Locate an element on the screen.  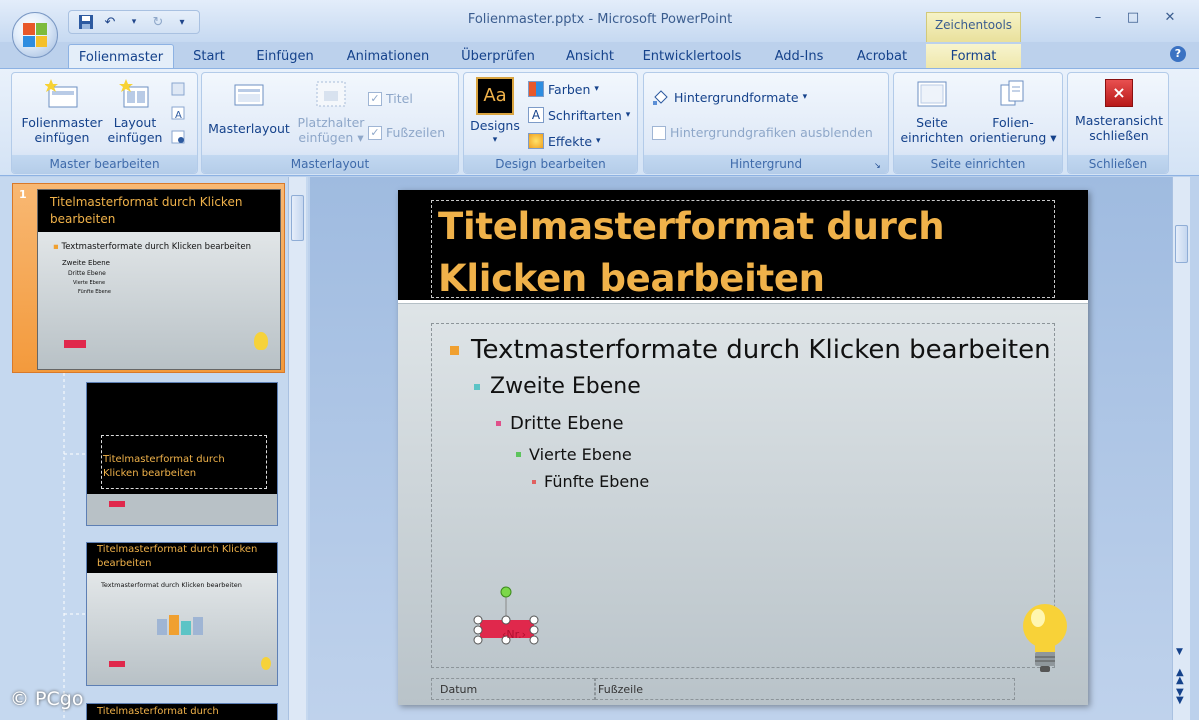
folienorientierung-button: Folien- orientierung ▾ is located at coordinates (1013, 112).